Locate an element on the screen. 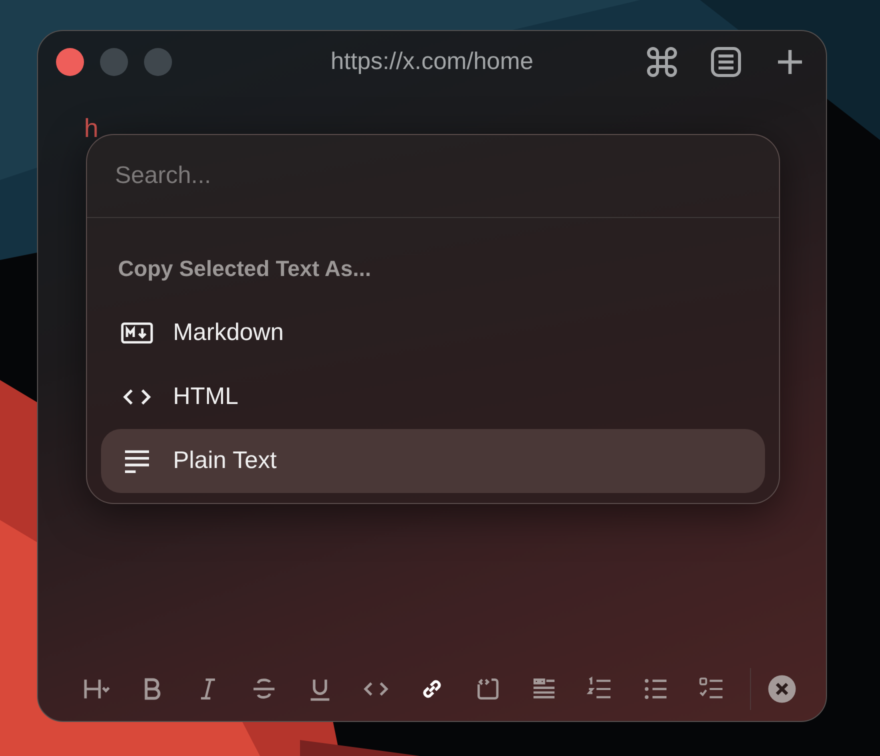 The image size is (880, 756). menu-item: HTML is located at coordinates (433, 397).